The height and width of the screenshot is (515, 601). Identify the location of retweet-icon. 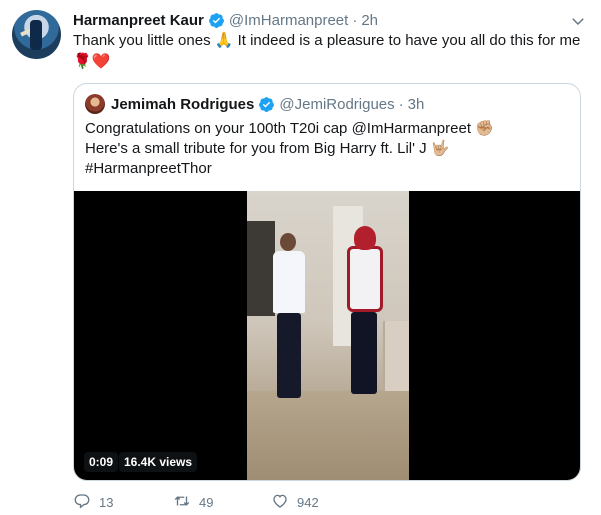
(182, 502).